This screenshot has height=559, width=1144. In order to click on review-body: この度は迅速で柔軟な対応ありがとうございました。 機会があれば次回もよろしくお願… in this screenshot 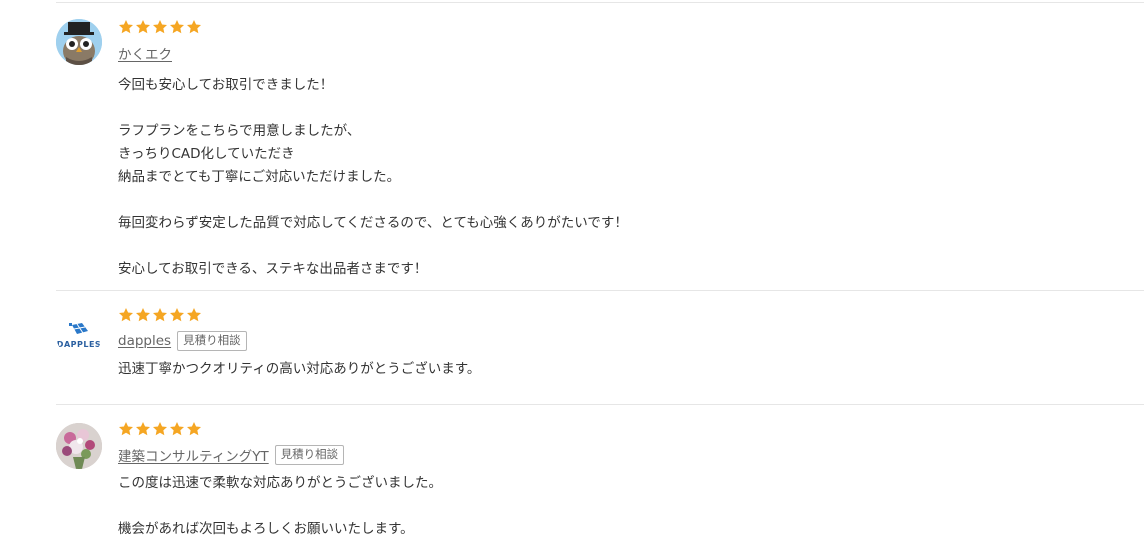, I will do `click(621, 506)`.